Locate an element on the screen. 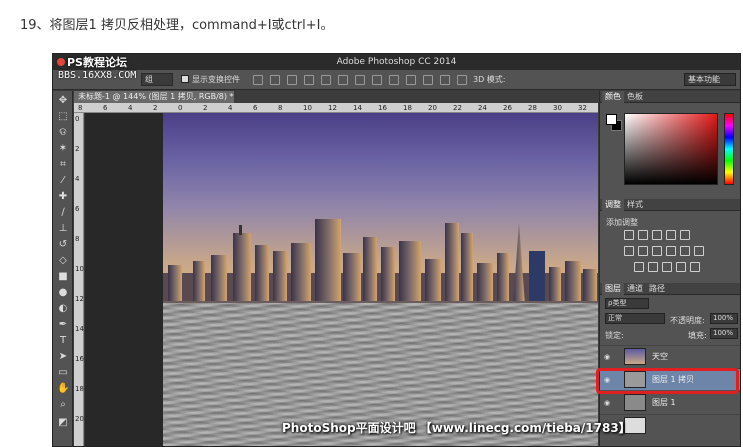 The height and width of the screenshot is (447, 743). auto-select-dropdown: 组 is located at coordinates (157, 79).